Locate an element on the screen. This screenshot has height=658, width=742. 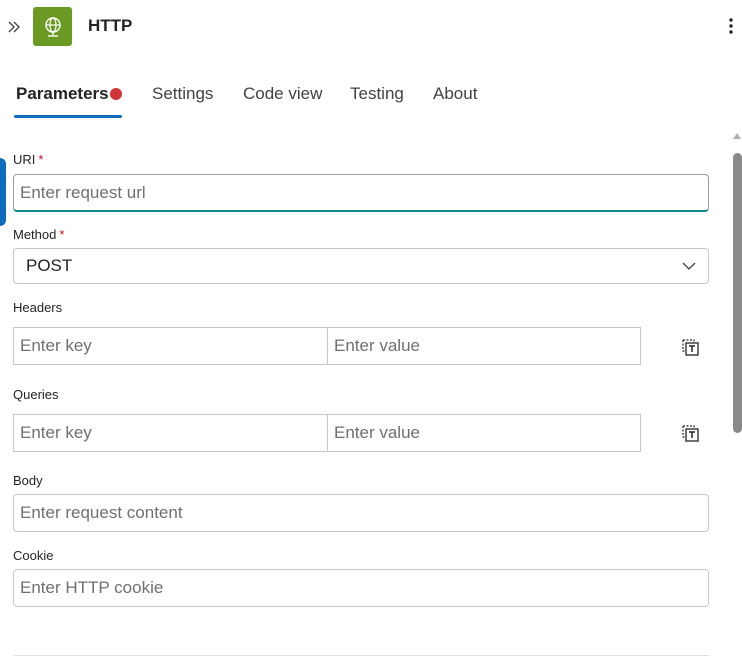
scroll-up-arrow-icon is located at coordinates (737, 136).